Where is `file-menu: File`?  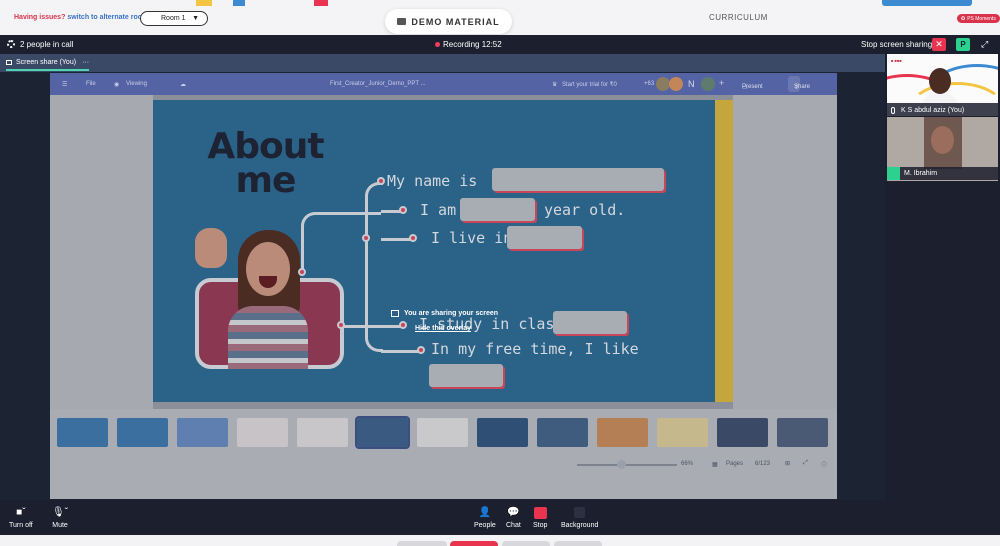
file-menu: File is located at coordinates (91, 84).